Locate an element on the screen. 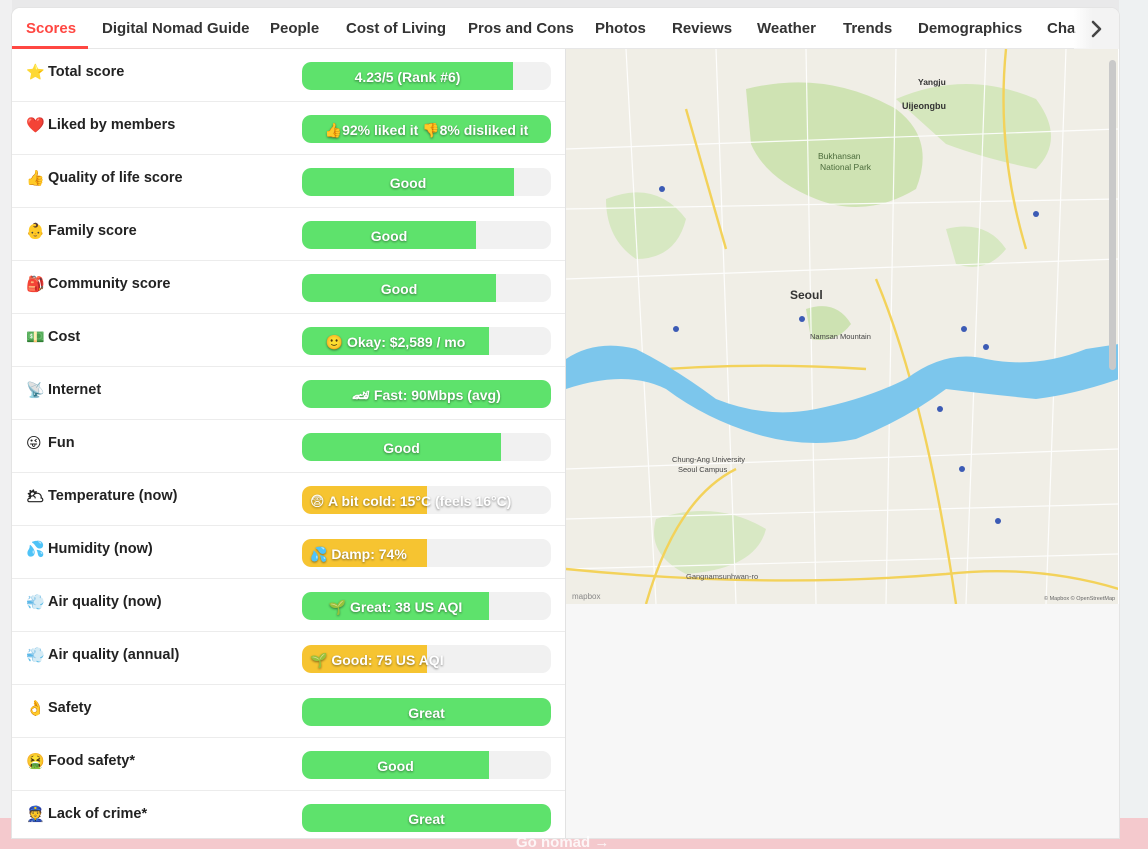  score-label: 💨 Air quality (annual) is located at coordinates (102, 655).